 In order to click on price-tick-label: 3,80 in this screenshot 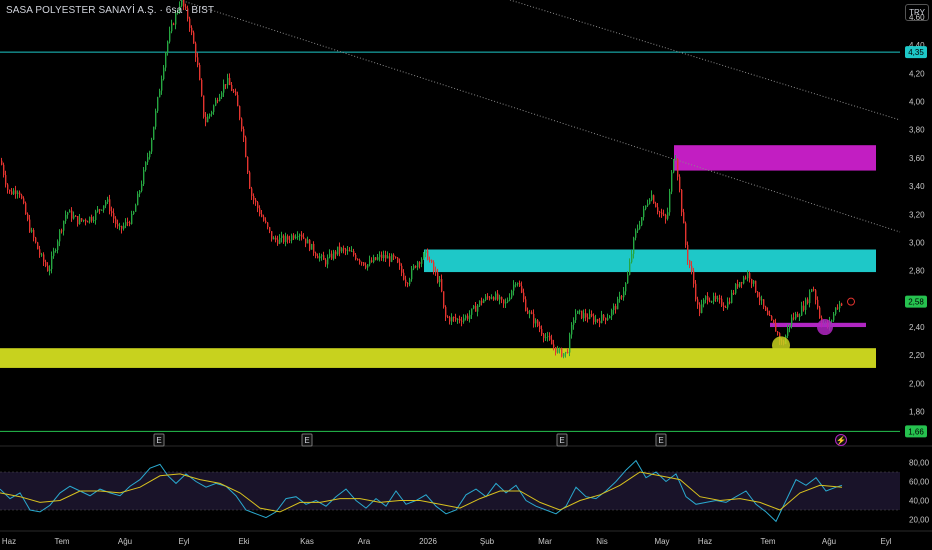, I will do `click(917, 130)`.